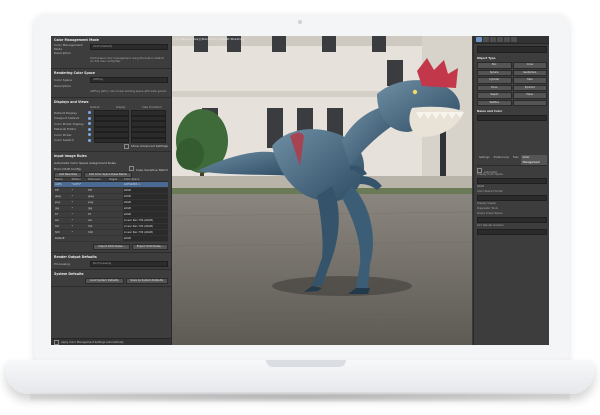  I want to click on automatic-option: Automatic, so click(512, 171).